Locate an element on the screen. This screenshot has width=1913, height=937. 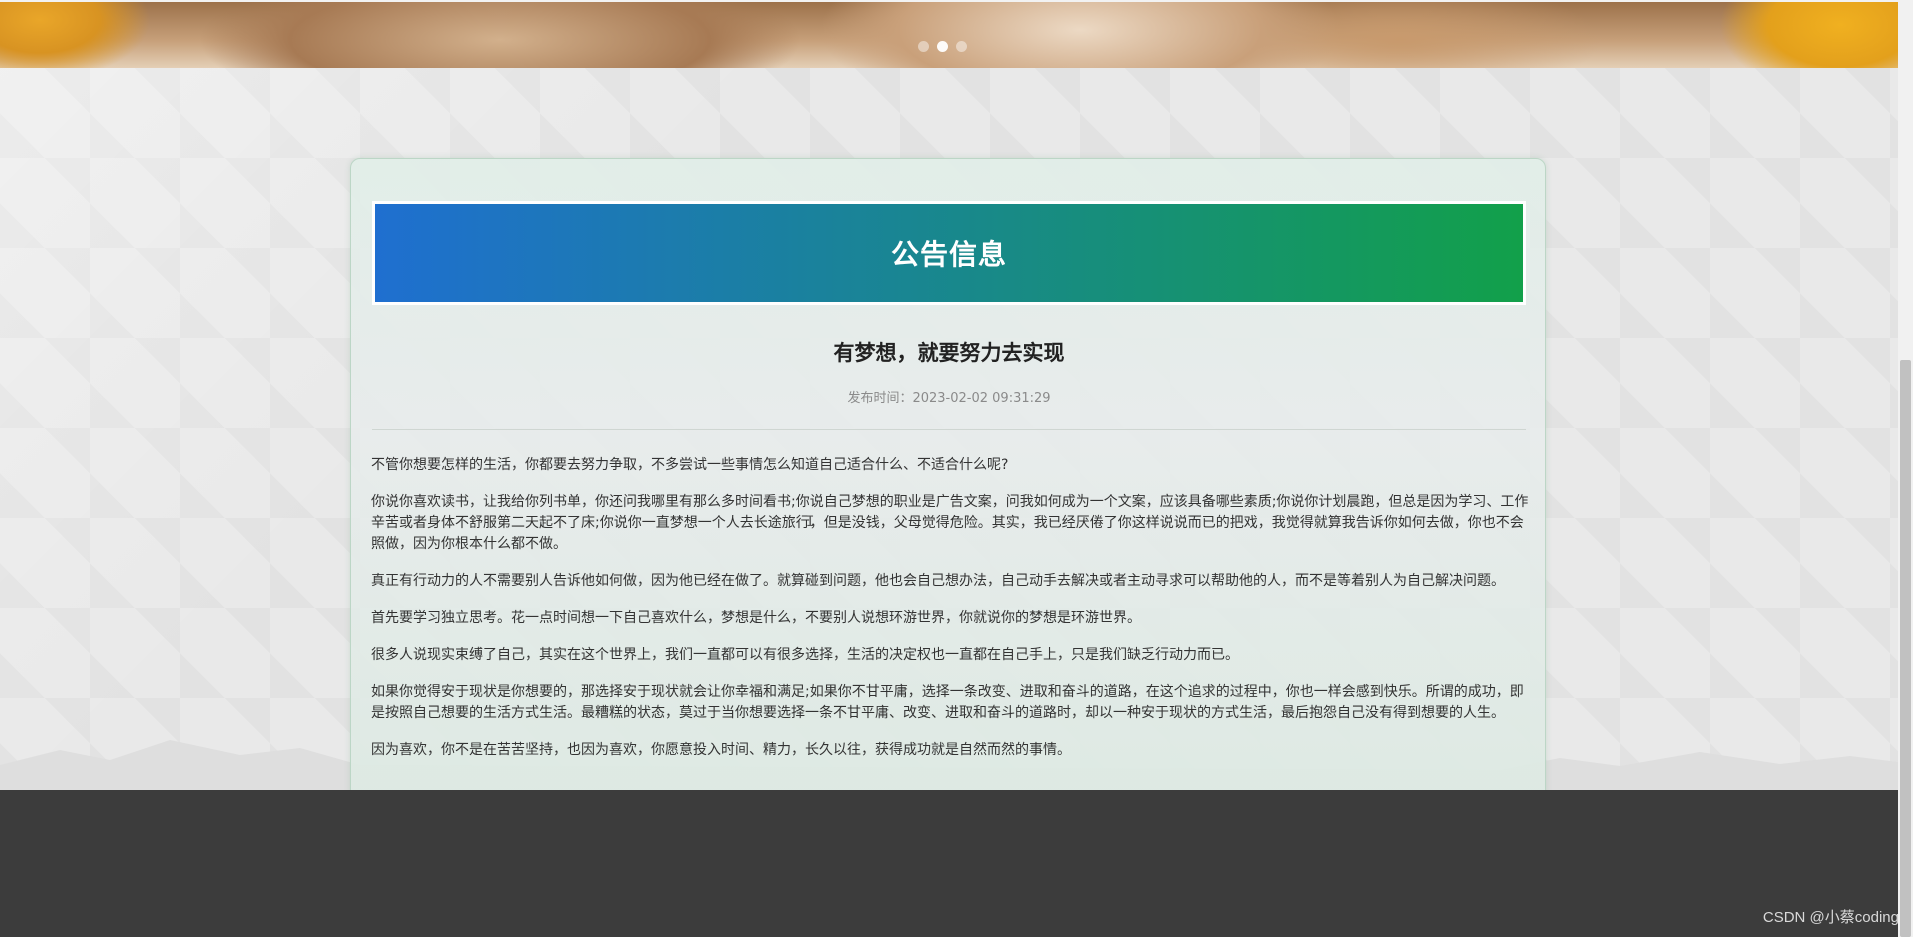
divider is located at coordinates (949, 429).